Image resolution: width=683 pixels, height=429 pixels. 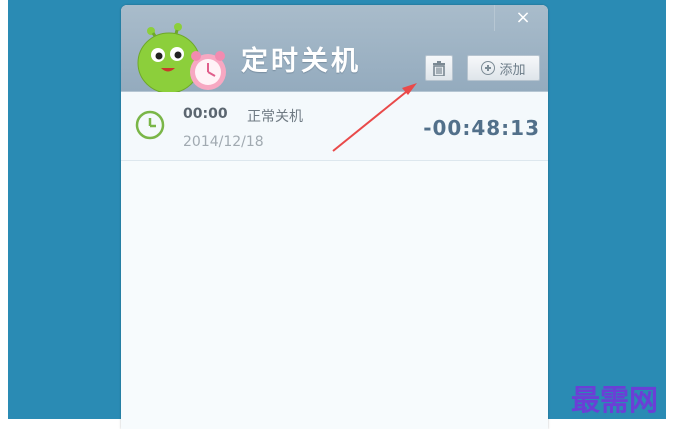 What do you see at coordinates (150, 125) in the screenshot?
I see `clock-icon` at bounding box center [150, 125].